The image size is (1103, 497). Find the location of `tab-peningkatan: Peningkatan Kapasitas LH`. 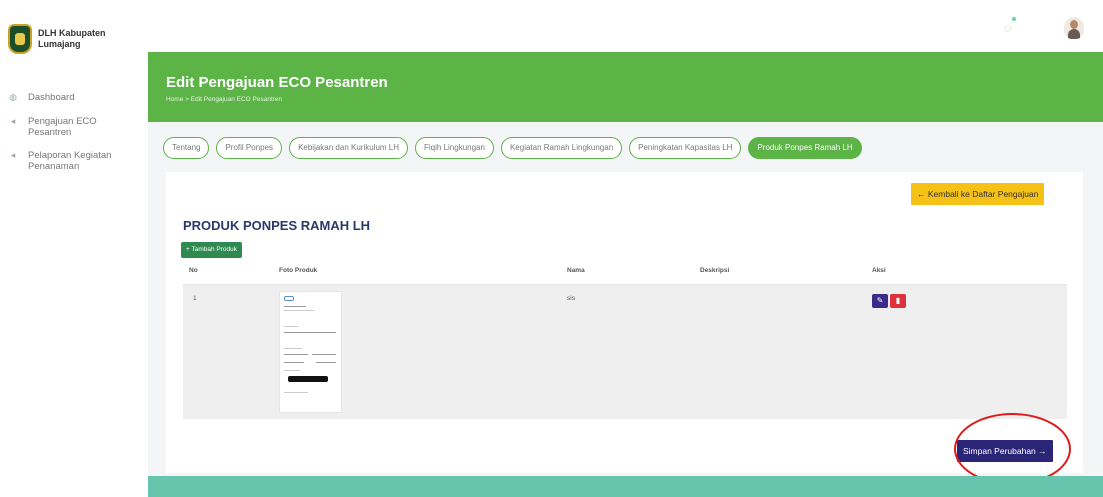

tab-peningkatan: Peningkatan Kapasitas LH is located at coordinates (685, 148).